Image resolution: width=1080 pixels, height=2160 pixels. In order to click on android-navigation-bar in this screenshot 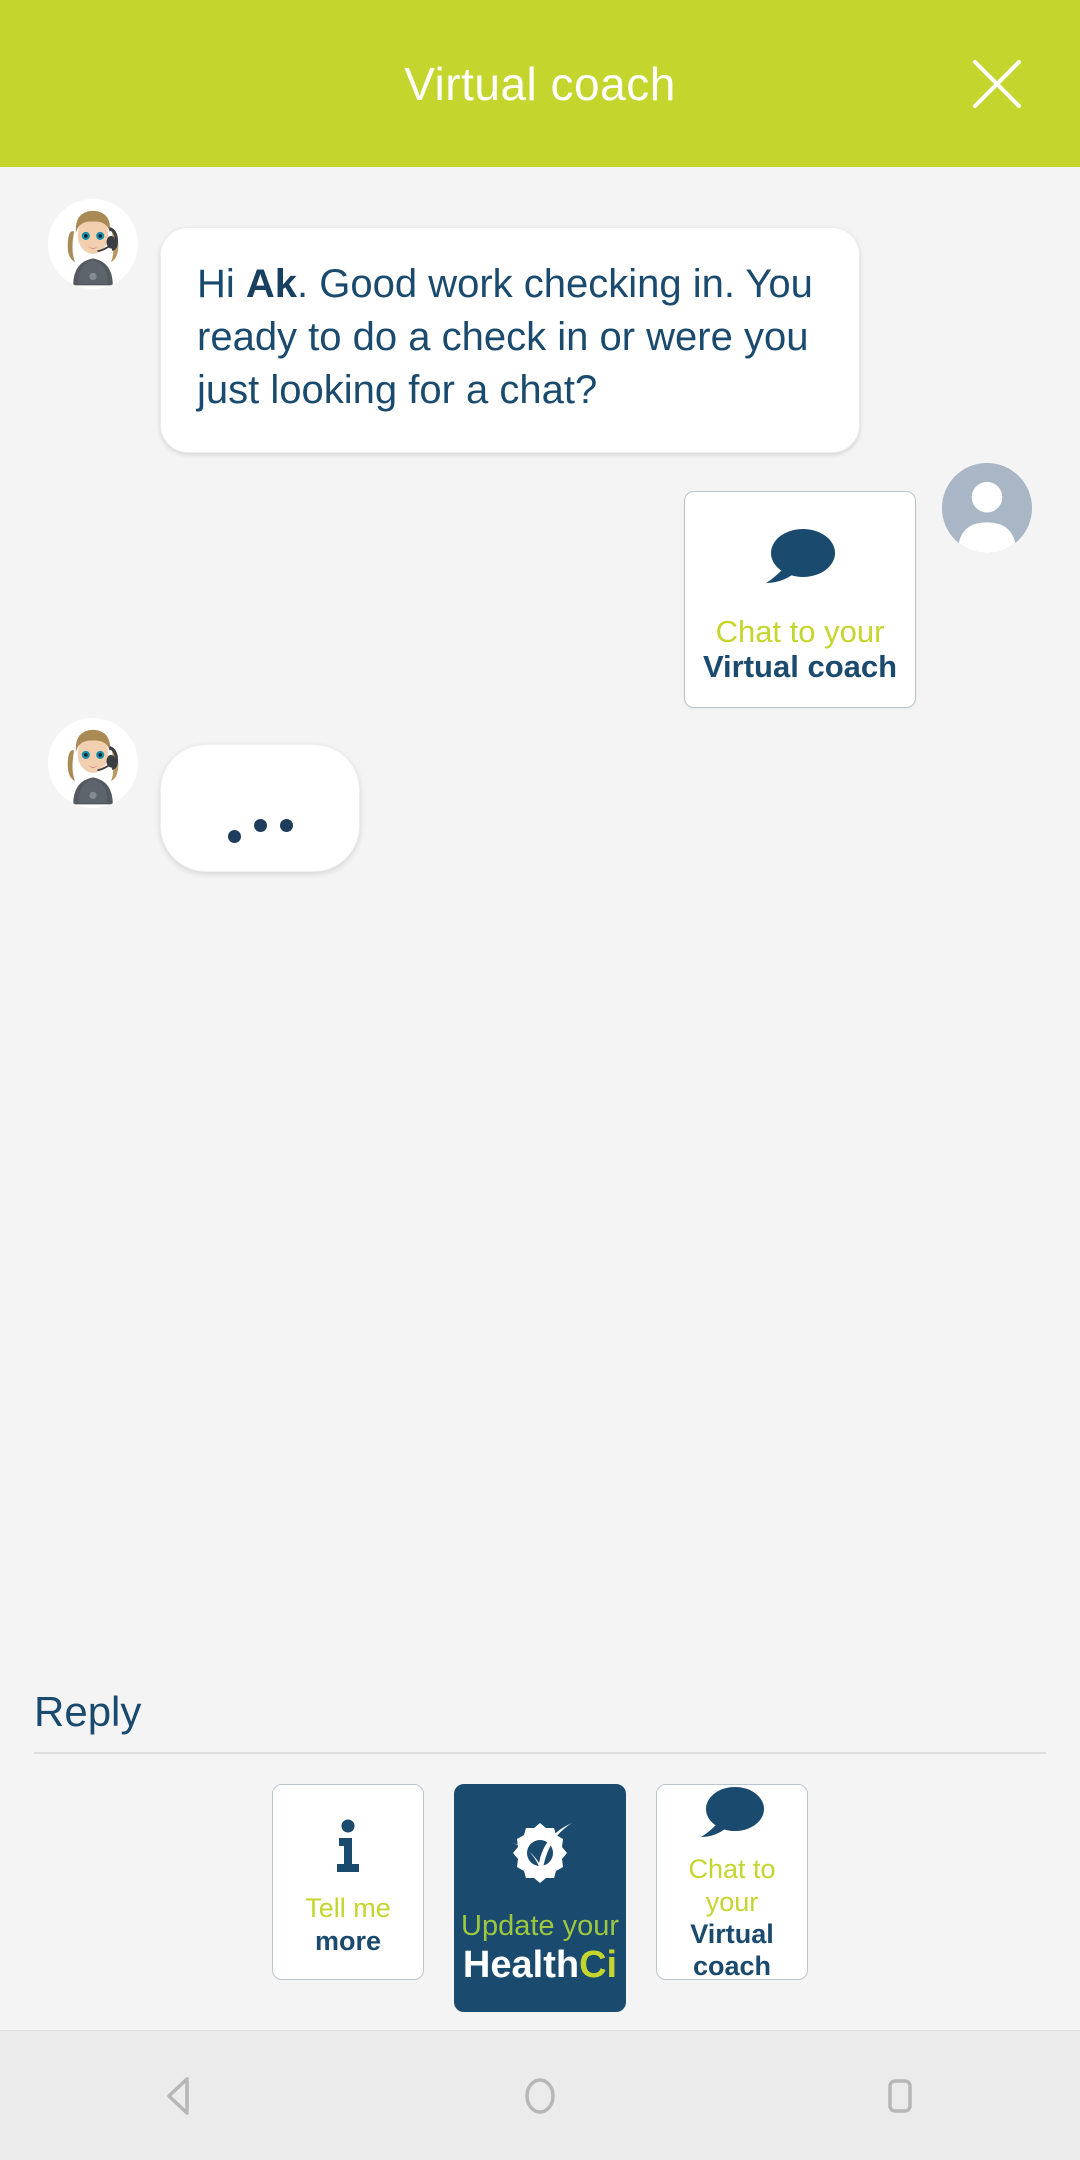, I will do `click(540, 2095)`.